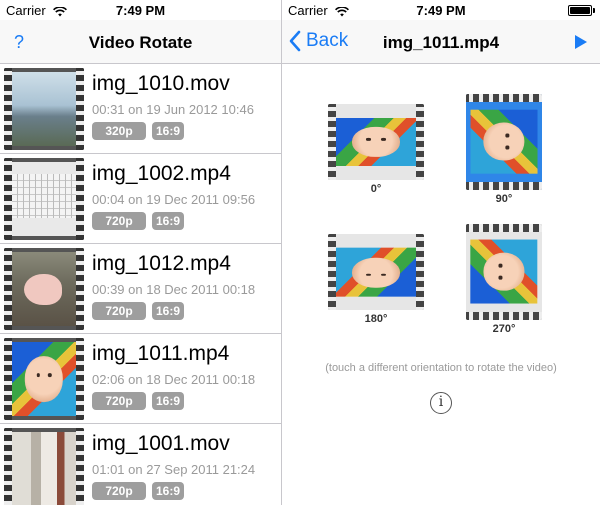  Describe the element at coordinates (161, 83) in the screenshot. I see `video-name: img_1010.mov` at that location.